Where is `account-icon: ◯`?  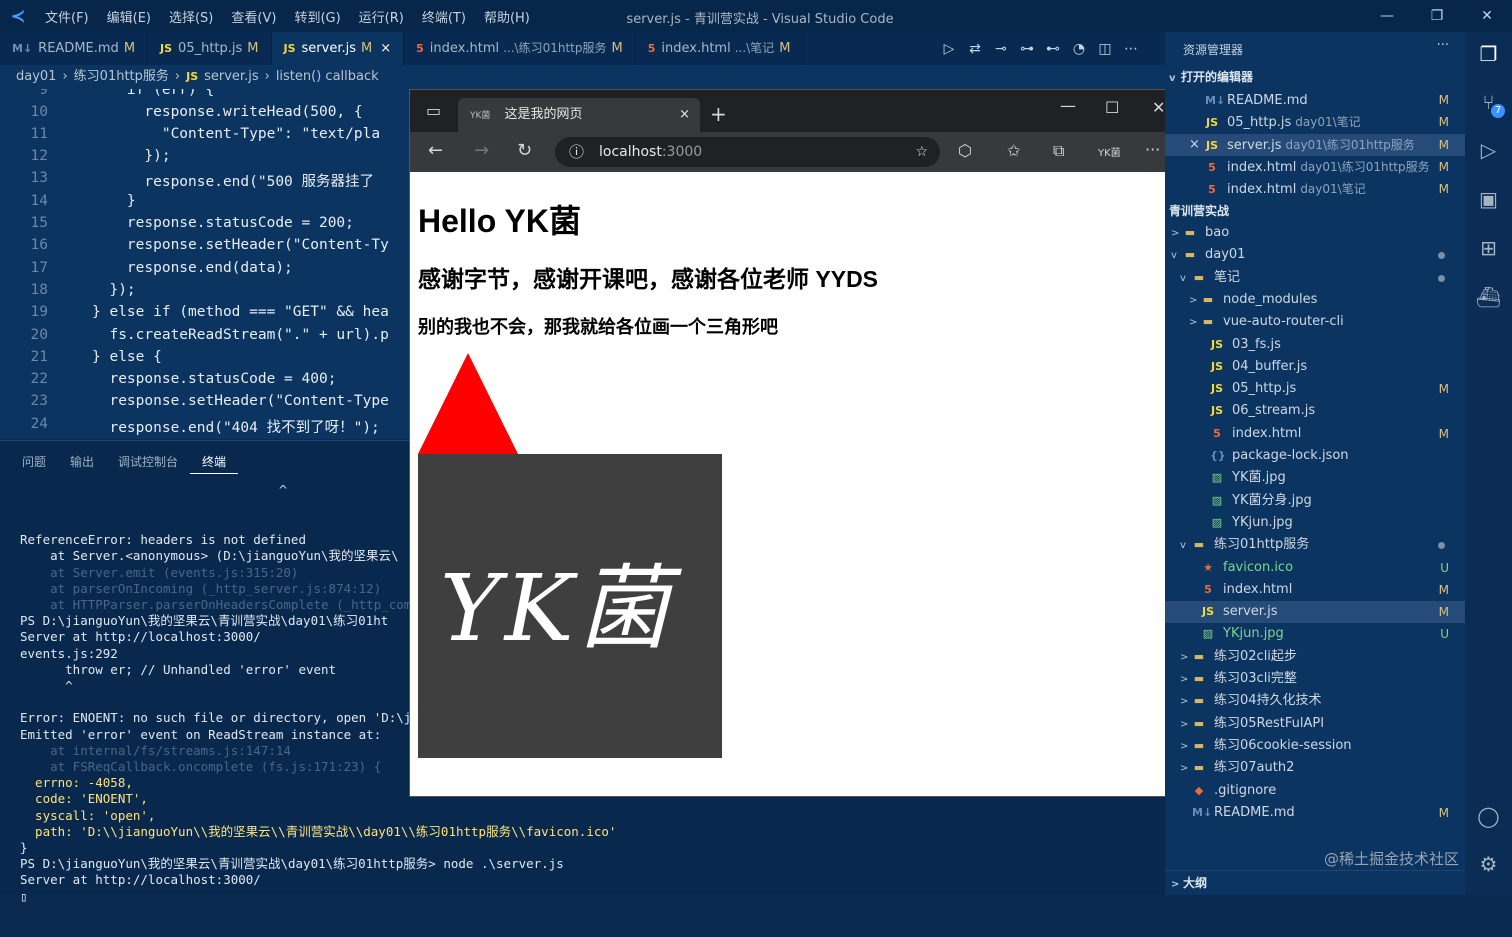
account-icon: ◯ is located at coordinates (1488, 816).